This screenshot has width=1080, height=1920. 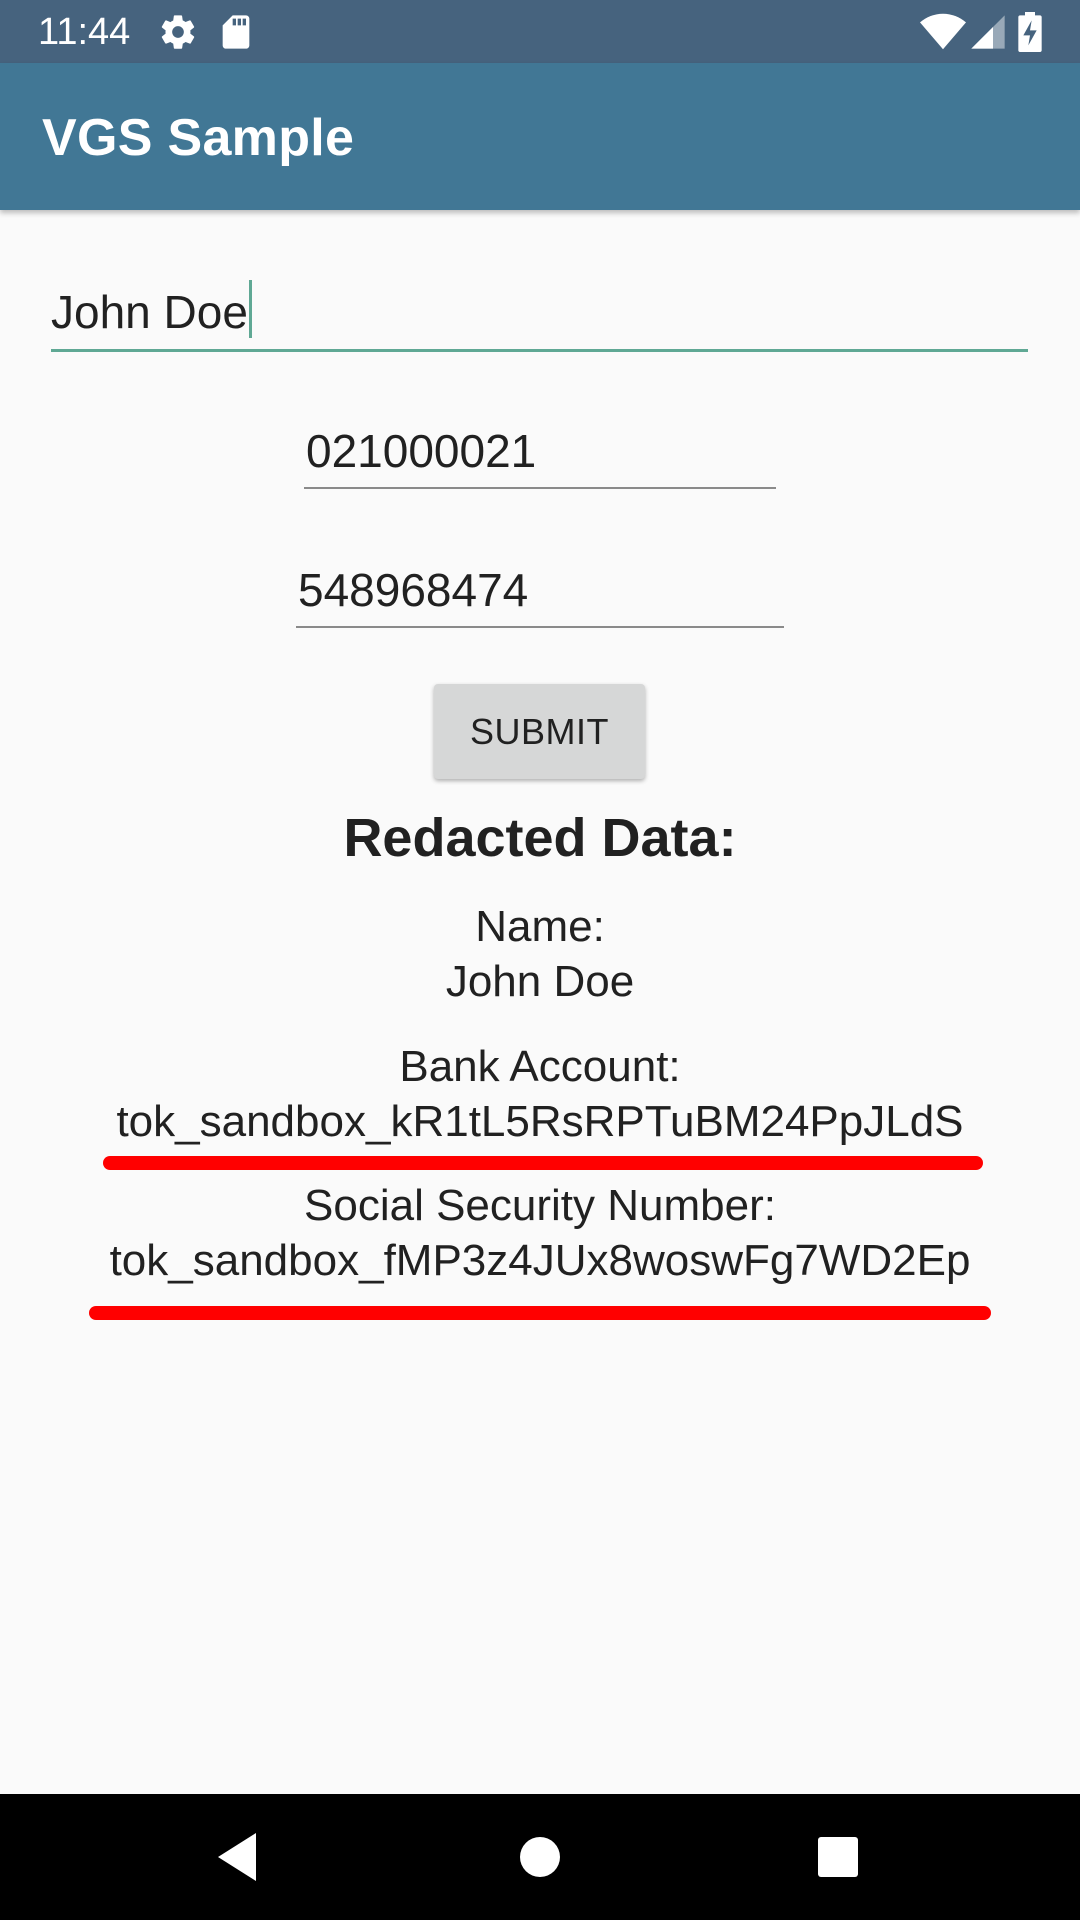 I want to click on bank-account-token: tok_sandbox_kR1tL5RsRPTuBM24PpJLdS, so click(x=540, y=1121).